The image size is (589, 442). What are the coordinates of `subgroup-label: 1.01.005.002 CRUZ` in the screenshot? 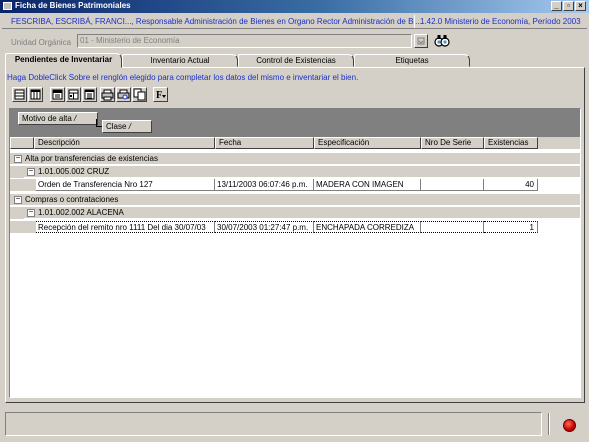 It's located at (74, 171).